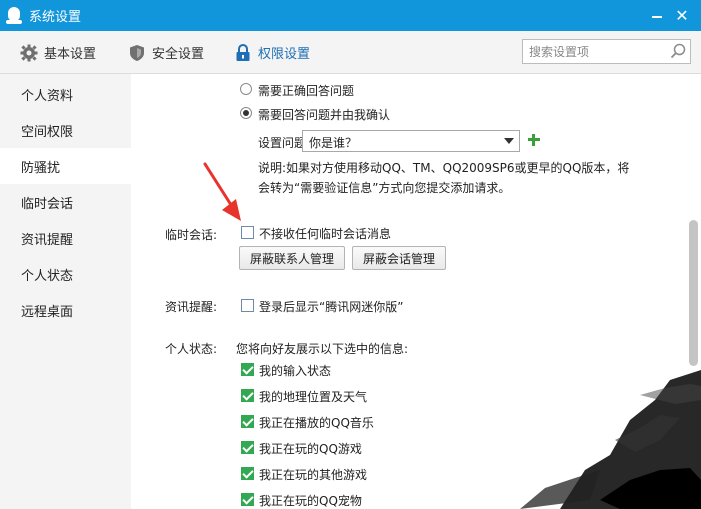  Describe the element at coordinates (55, 17) in the screenshot. I see `window-title: 系统设置` at that location.